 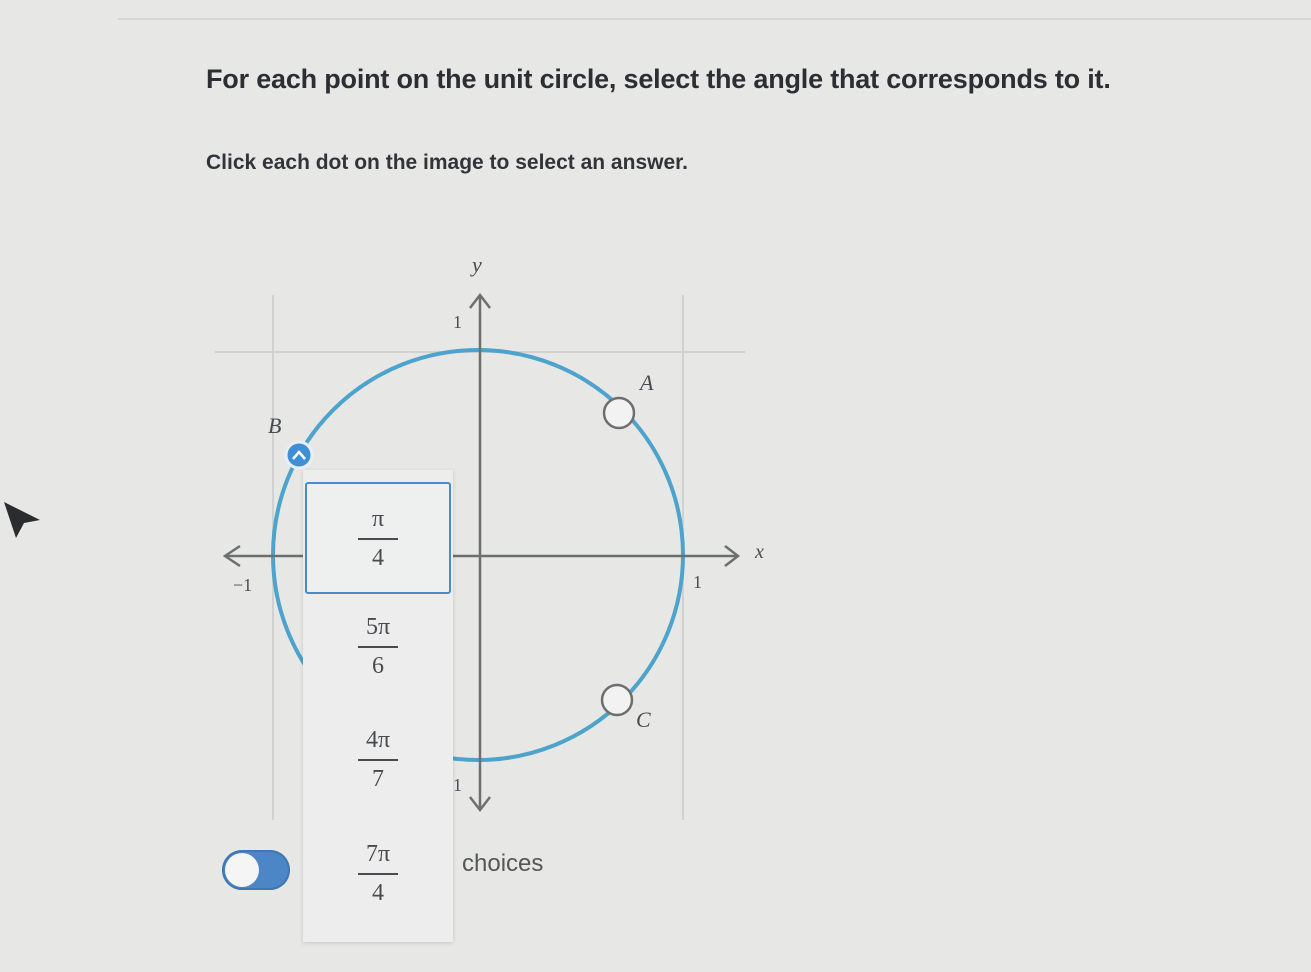 I want to click on point-b-dot, so click(x=299, y=455).